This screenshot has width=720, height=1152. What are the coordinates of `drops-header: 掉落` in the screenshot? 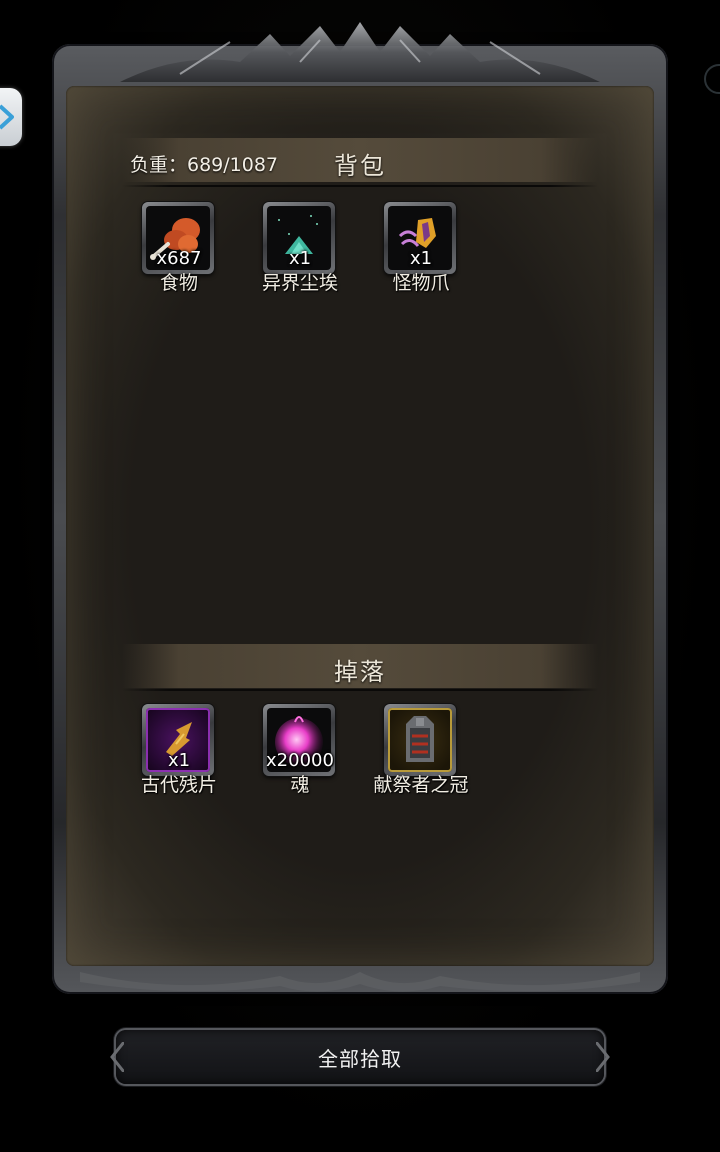 It's located at (360, 666).